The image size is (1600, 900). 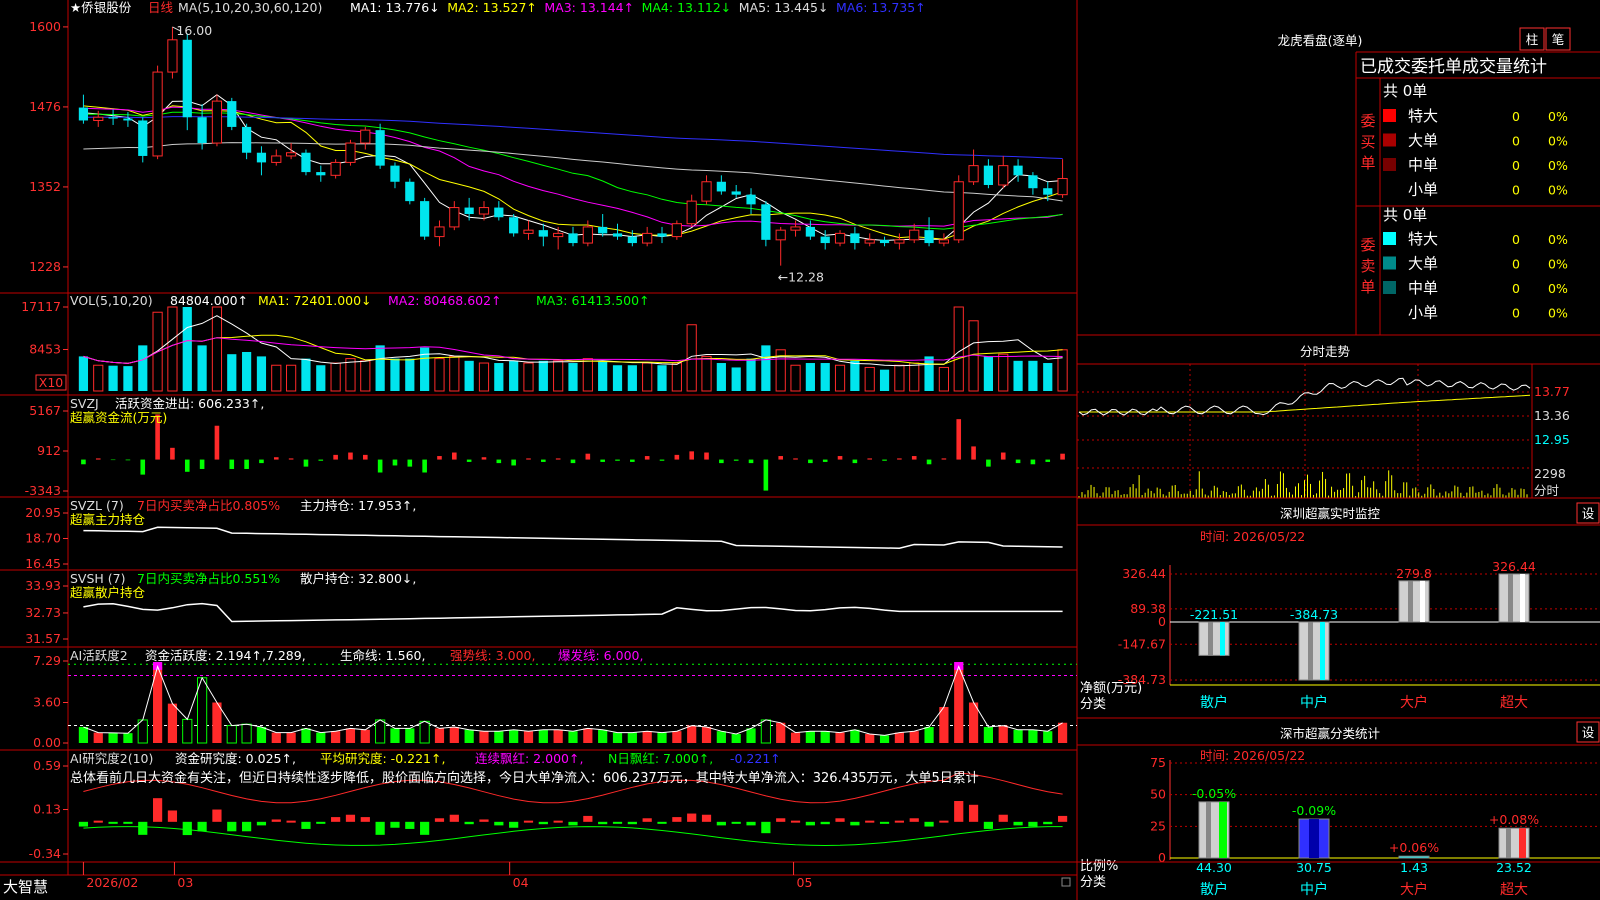 What do you see at coordinates (97, 505) in the screenshot?
I see `svzl-header: SVZL (7)` at bounding box center [97, 505].